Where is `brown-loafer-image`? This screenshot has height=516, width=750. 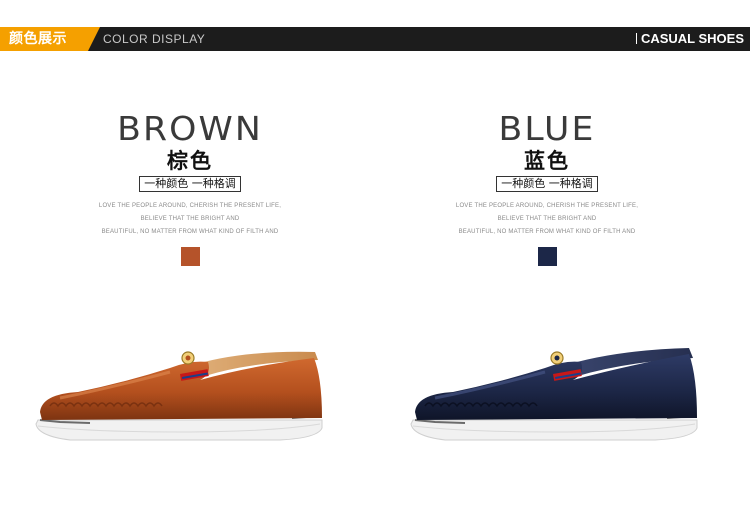 brown-loafer-image is located at coordinates (179, 396).